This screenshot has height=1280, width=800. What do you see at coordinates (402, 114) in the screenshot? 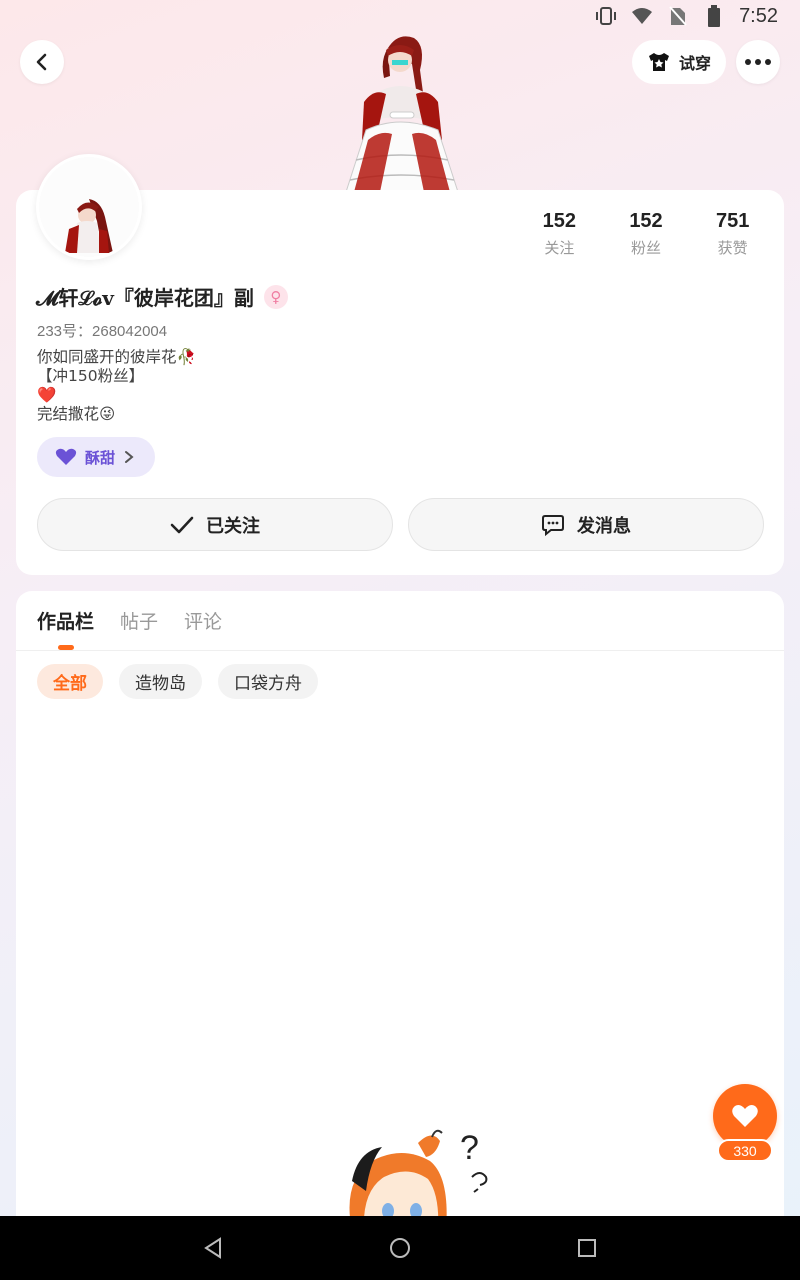
I see `character-figure-image` at bounding box center [402, 114].